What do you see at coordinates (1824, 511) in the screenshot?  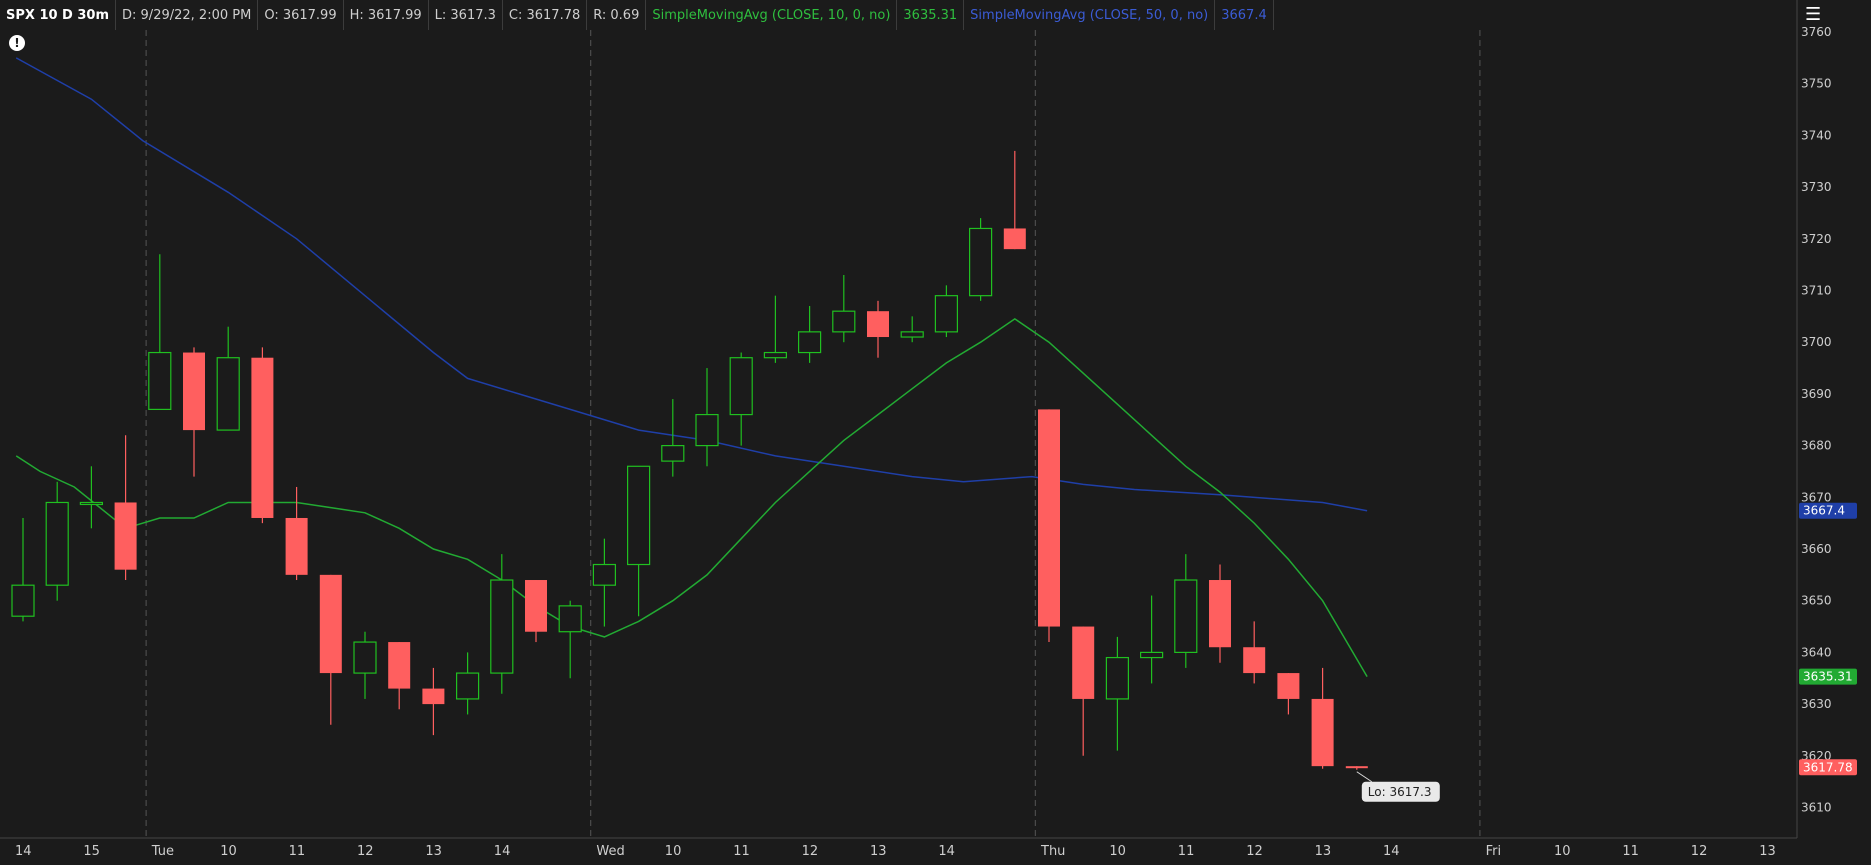 I see `sma50-price-label: 3667.4` at bounding box center [1824, 511].